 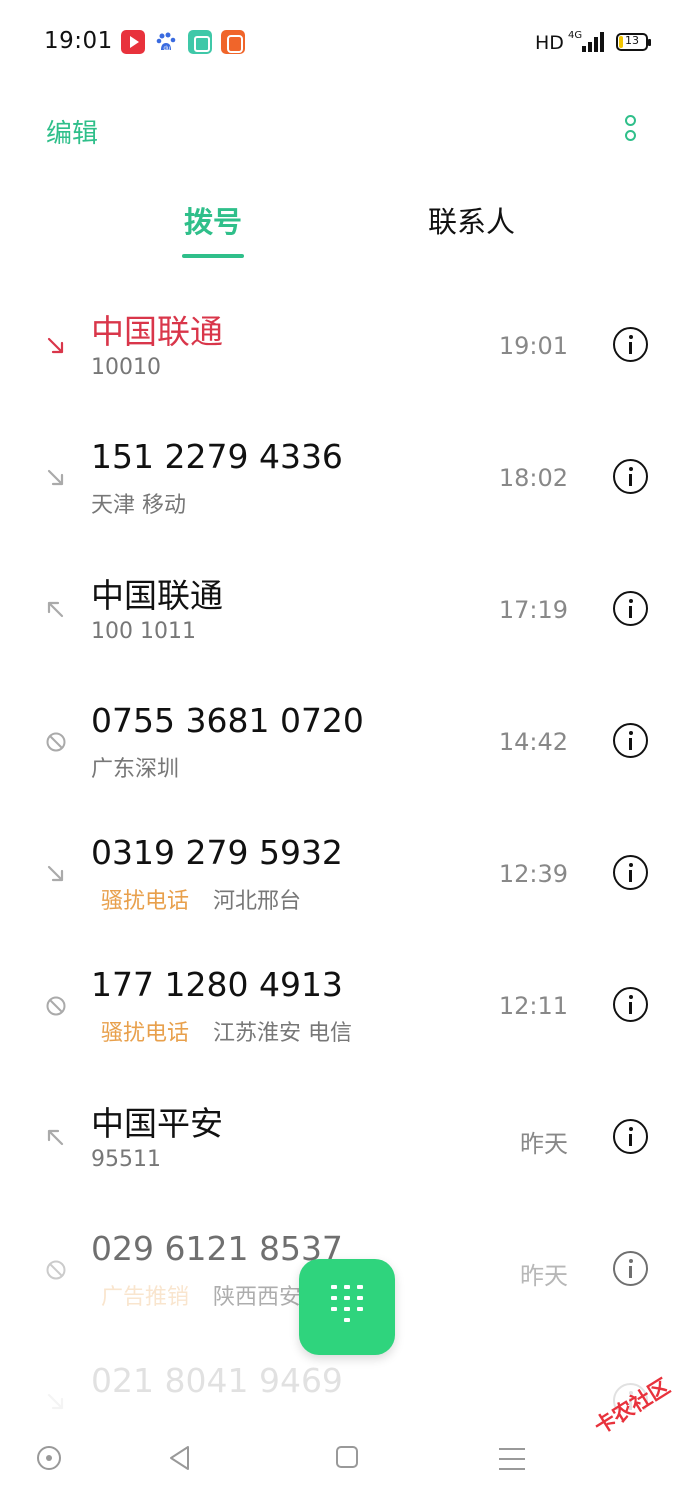 What do you see at coordinates (346, 1011) in the screenshot?
I see `call-log-item: 177 1280 4913 骚扰电话 江苏淮安 电信 12:11` at bounding box center [346, 1011].